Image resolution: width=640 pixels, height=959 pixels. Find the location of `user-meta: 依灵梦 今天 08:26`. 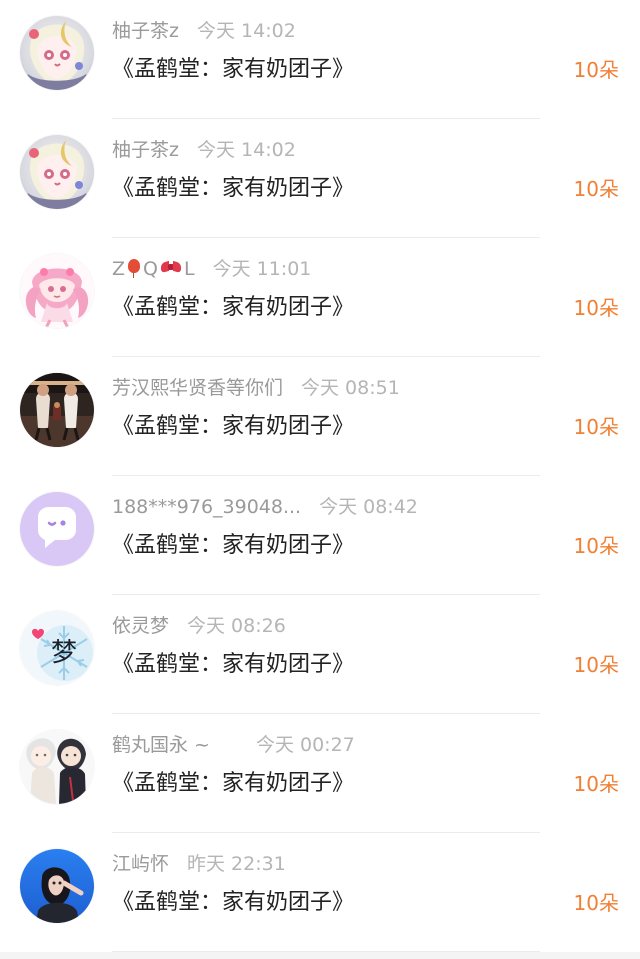

user-meta: 依灵梦 今天 08:26 is located at coordinates (199, 626).